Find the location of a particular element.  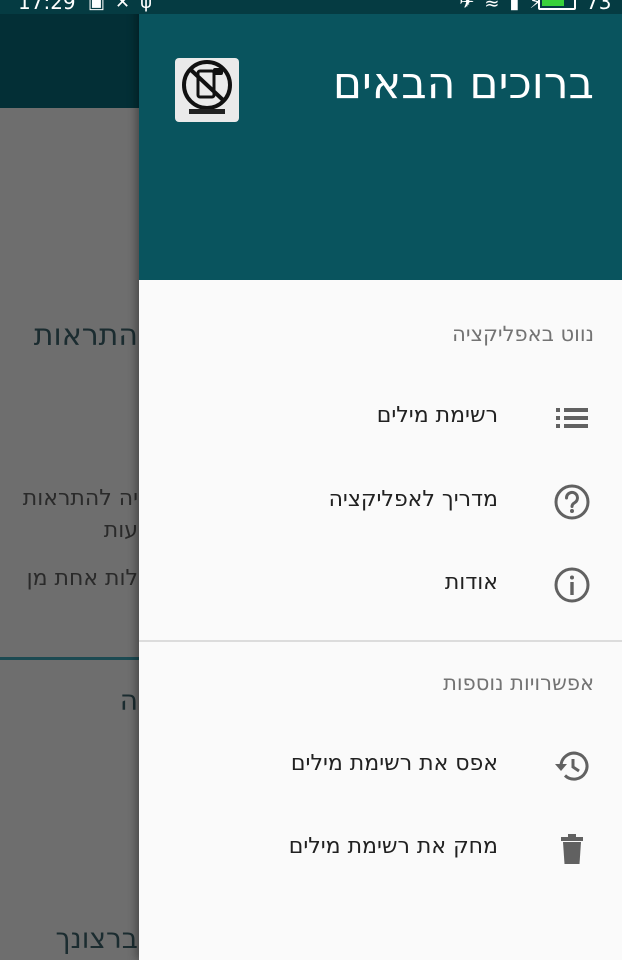

status-time: 17:29 is located at coordinates (47, 7).